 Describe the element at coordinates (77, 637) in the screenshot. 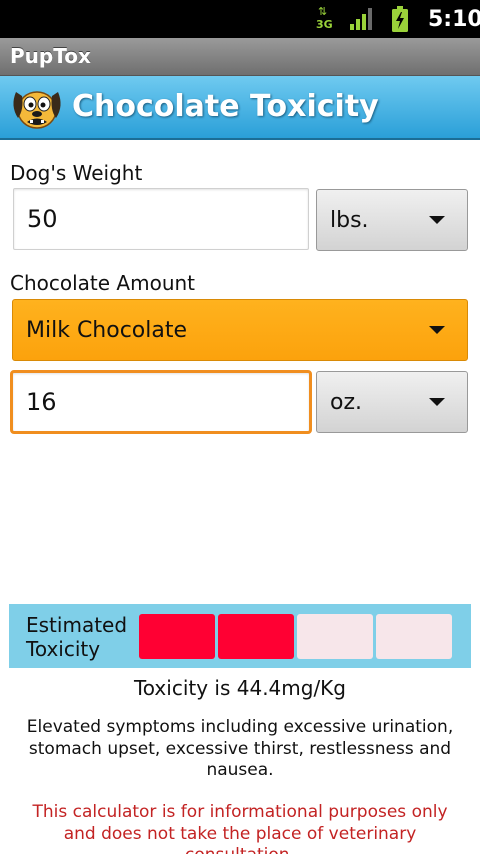

I see `meter-label: Estimated Toxicity` at that location.